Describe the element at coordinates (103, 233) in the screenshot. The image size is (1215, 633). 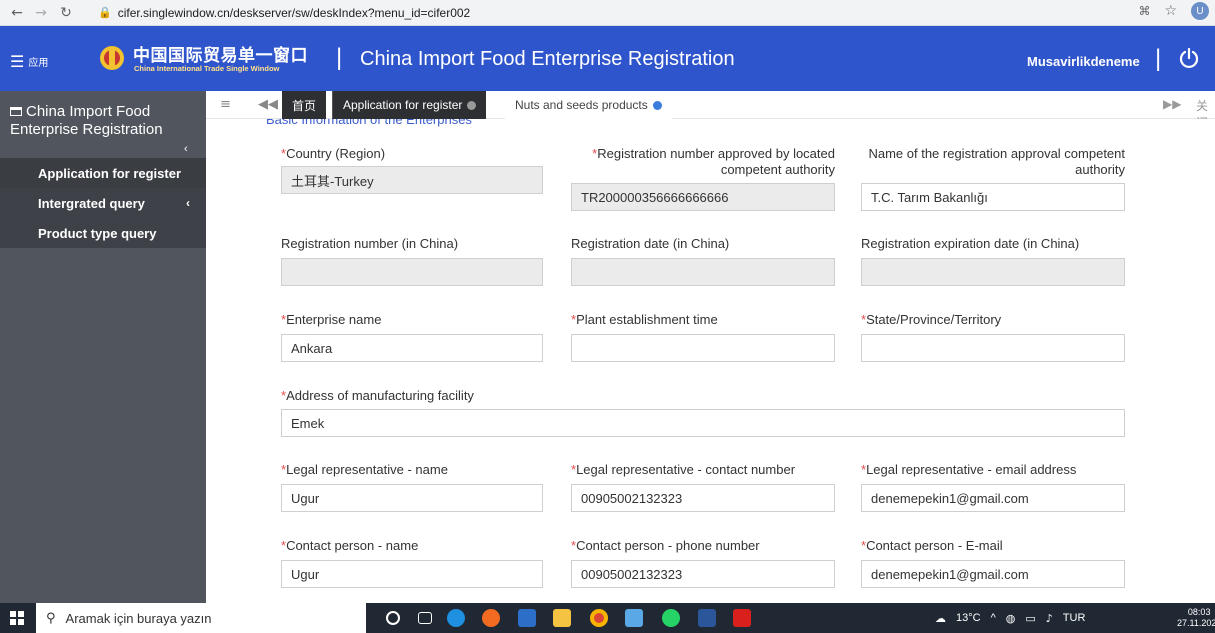
I see `sidebar-item-product-type-query: Product type query` at that location.